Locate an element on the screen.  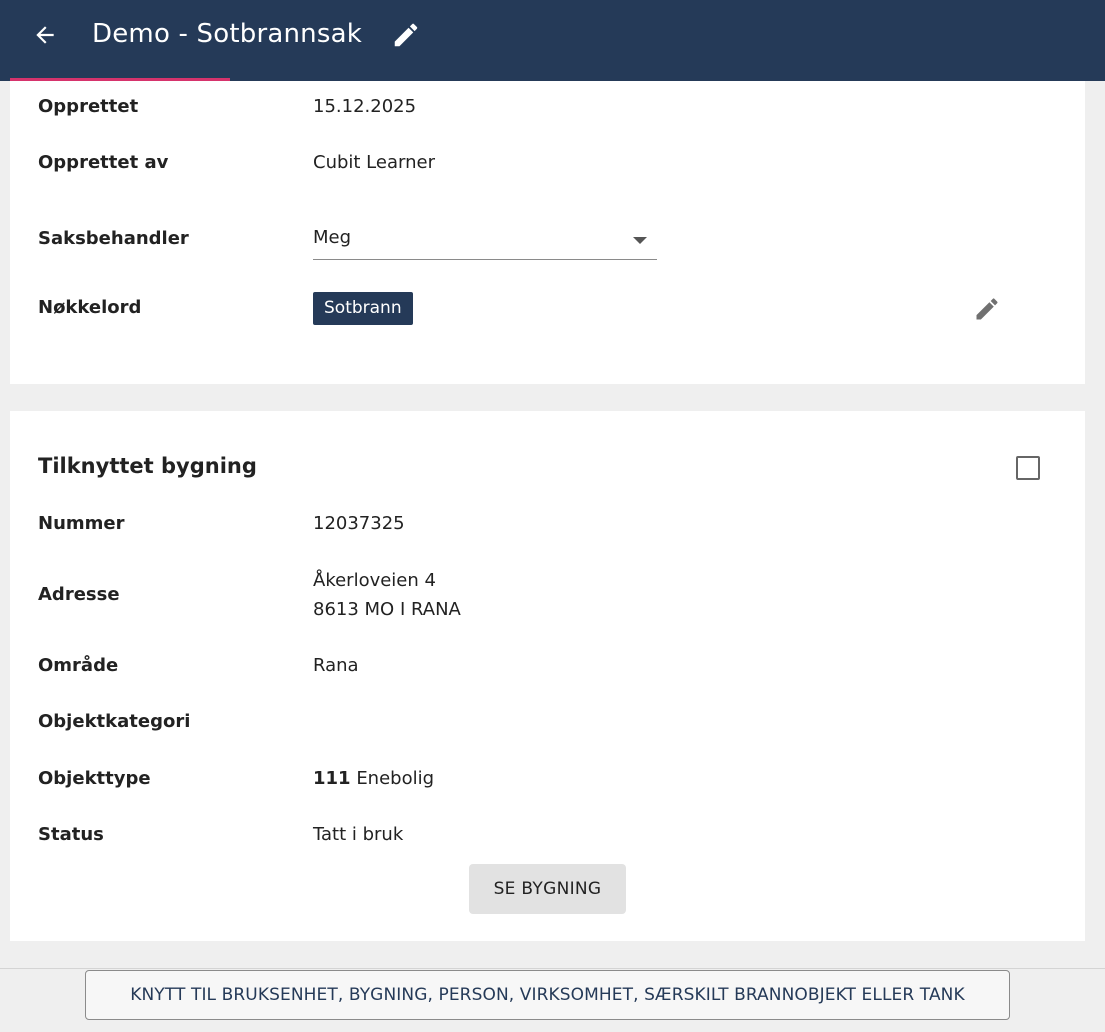
created-value: 15.12.2025 is located at coordinates (365, 106).